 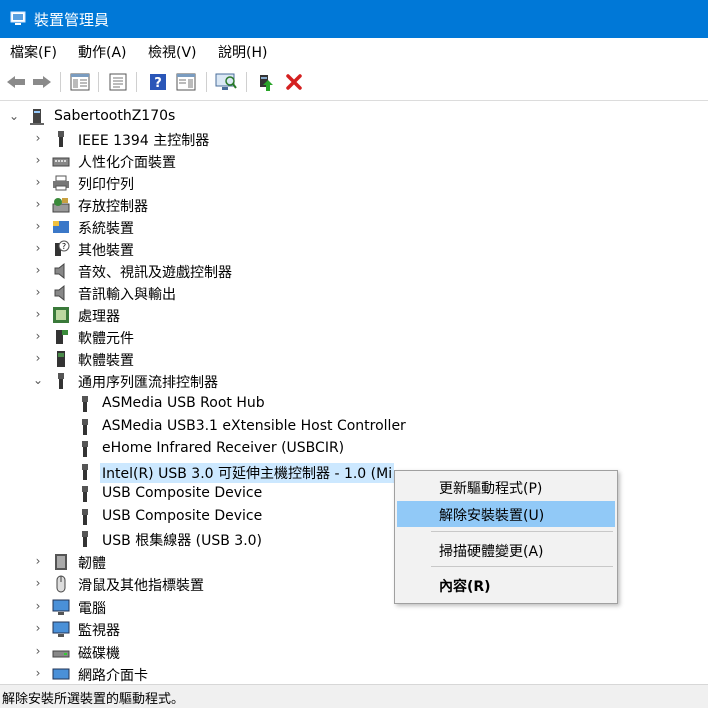 I want to click on tree-item-label: 系統裝置, so click(x=106, y=229).